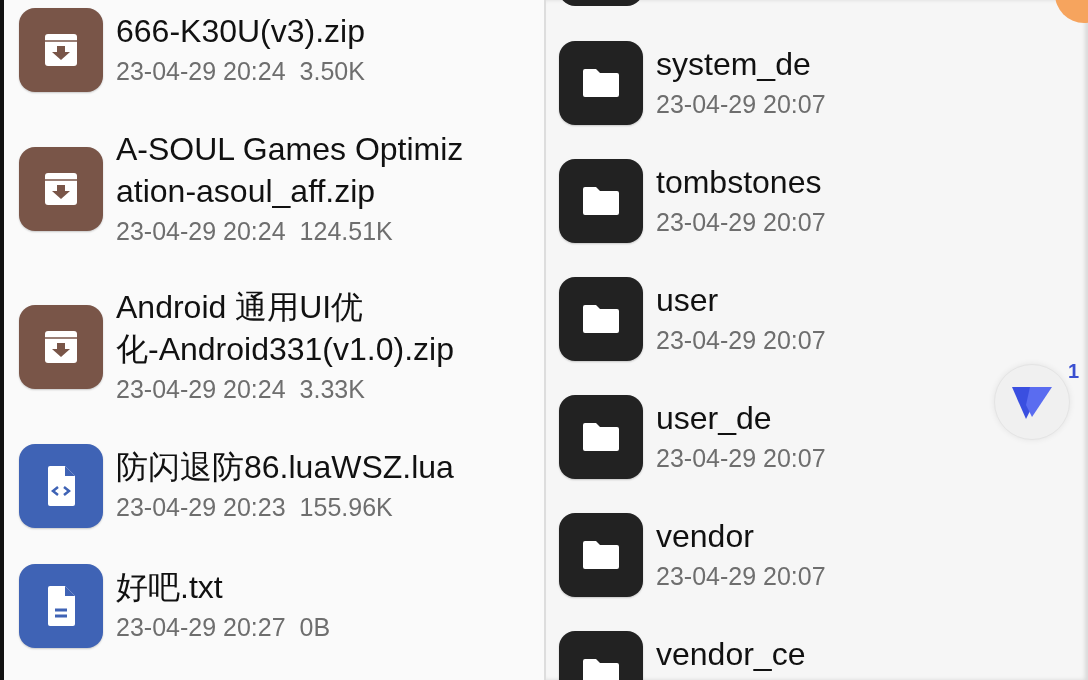  Describe the element at coordinates (688, 300) in the screenshot. I see `folder-name: user` at that location.